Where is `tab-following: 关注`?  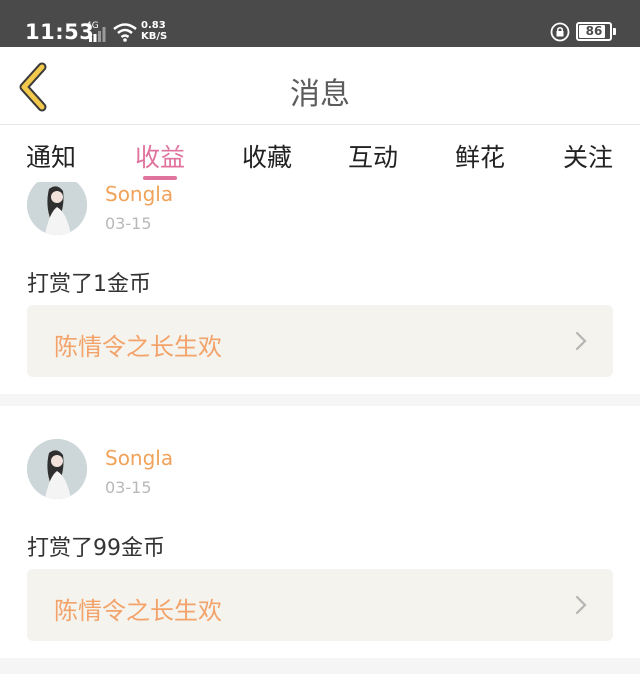
tab-following: 关注 is located at coordinates (588, 156).